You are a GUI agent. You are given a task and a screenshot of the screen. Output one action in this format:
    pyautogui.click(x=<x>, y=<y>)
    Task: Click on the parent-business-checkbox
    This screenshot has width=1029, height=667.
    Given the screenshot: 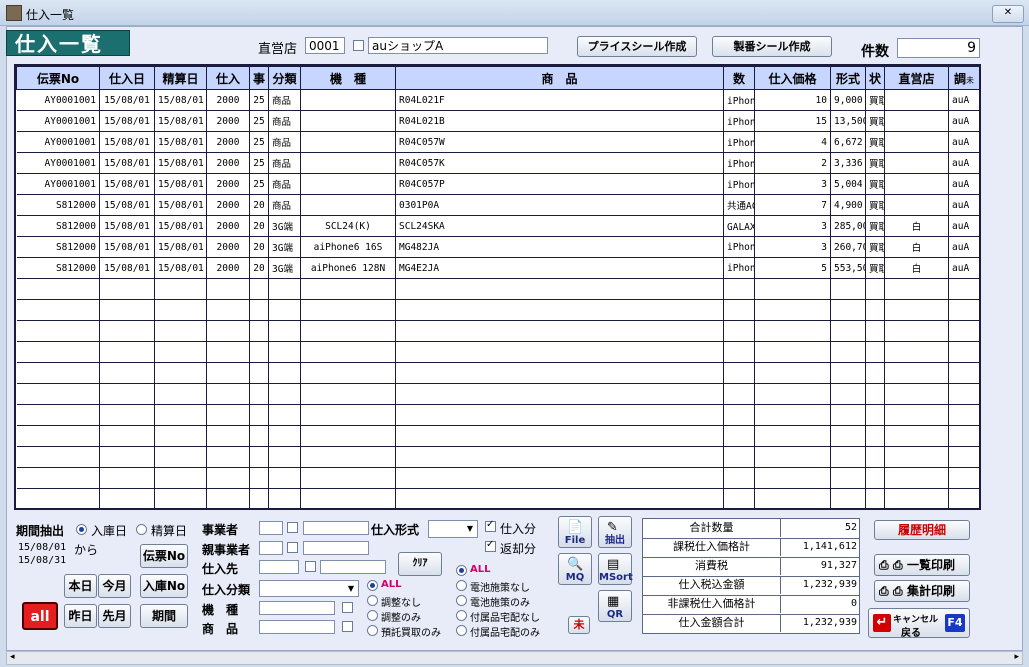 What is the action you would take?
    pyautogui.click(x=292, y=547)
    